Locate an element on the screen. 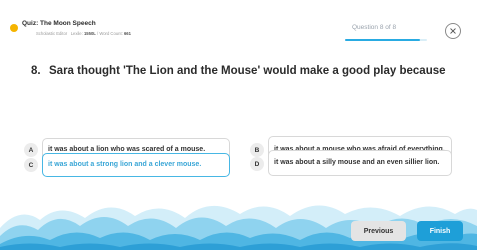  quiz-title: Quiz: The Moon Speech is located at coordinates (59, 23).